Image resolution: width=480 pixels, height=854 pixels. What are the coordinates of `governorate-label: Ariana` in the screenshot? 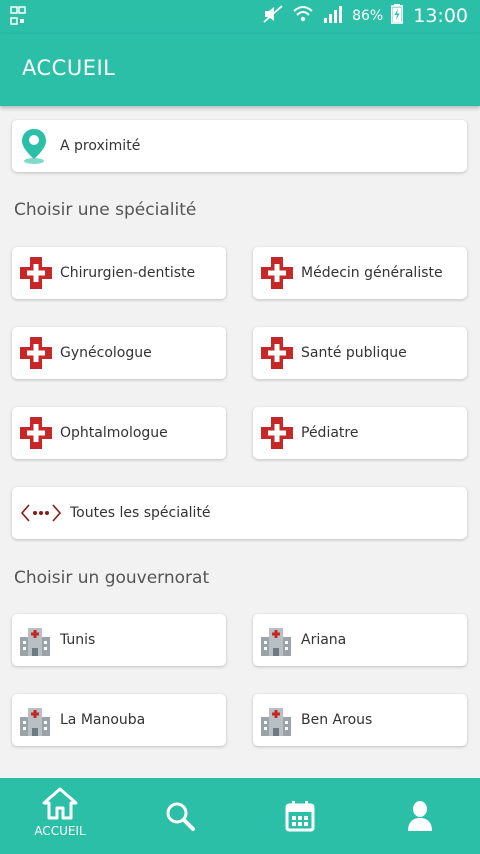 It's located at (324, 640).